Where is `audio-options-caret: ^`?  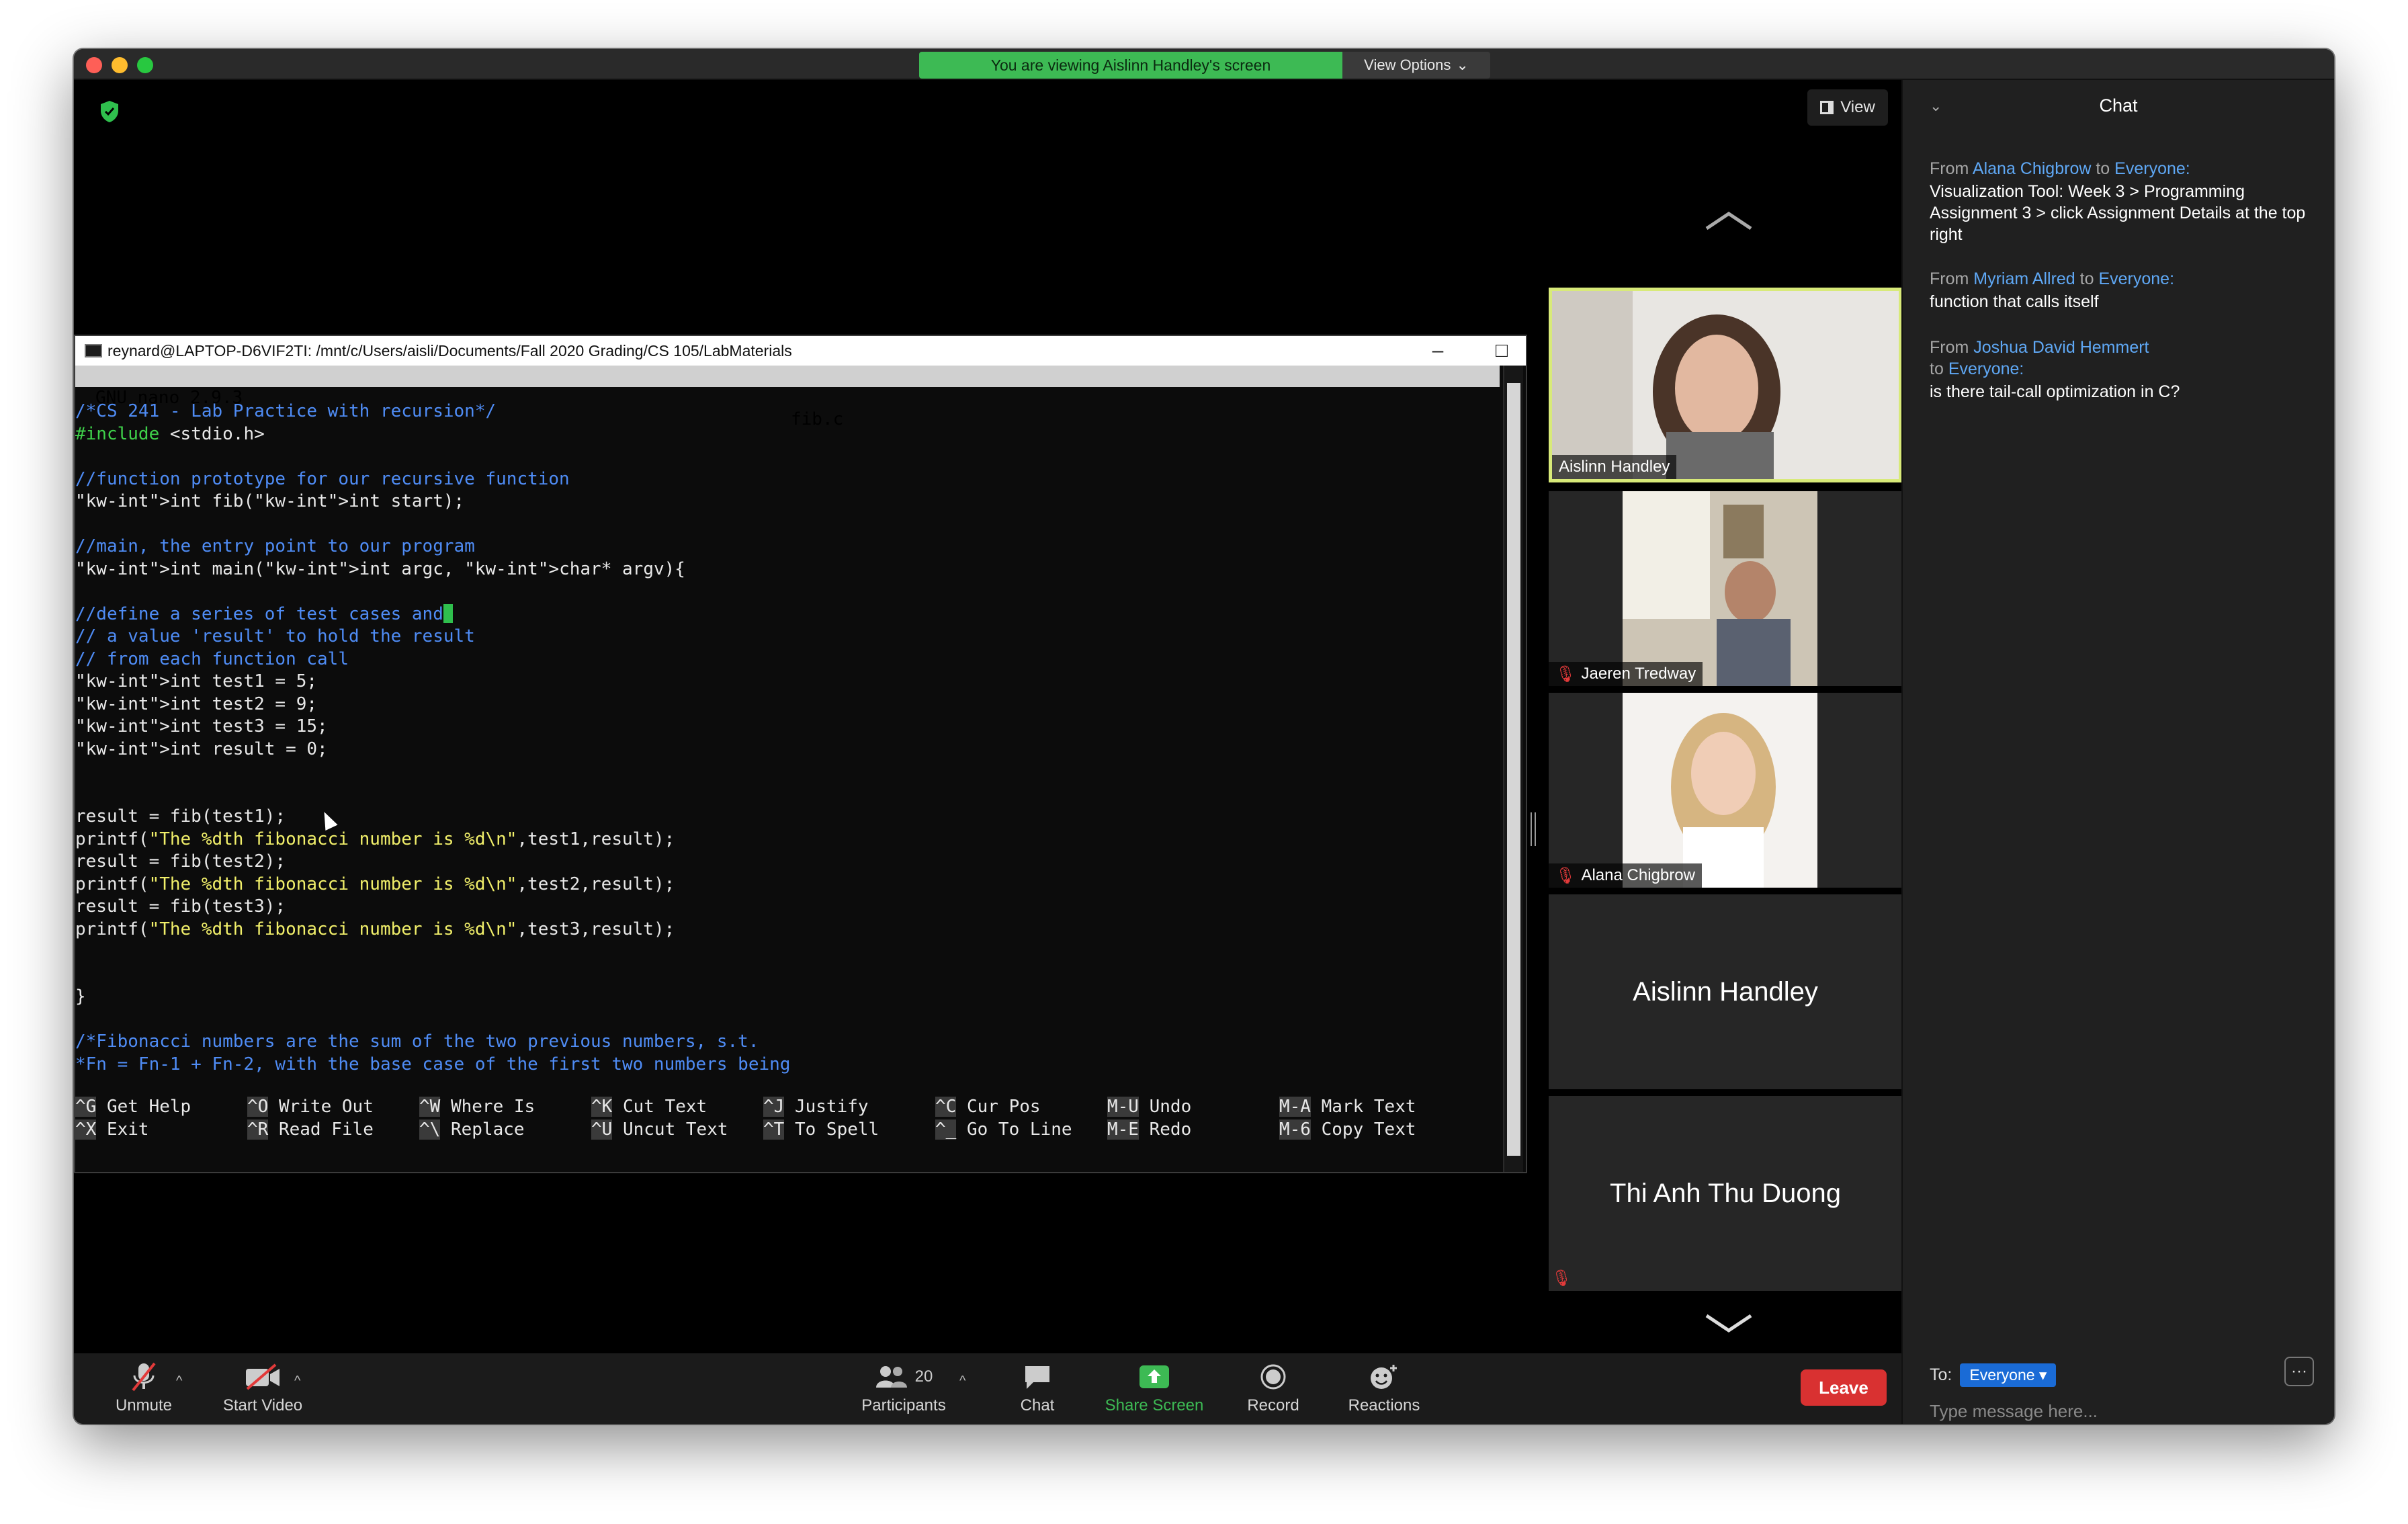 audio-options-caret: ^ is located at coordinates (179, 1381).